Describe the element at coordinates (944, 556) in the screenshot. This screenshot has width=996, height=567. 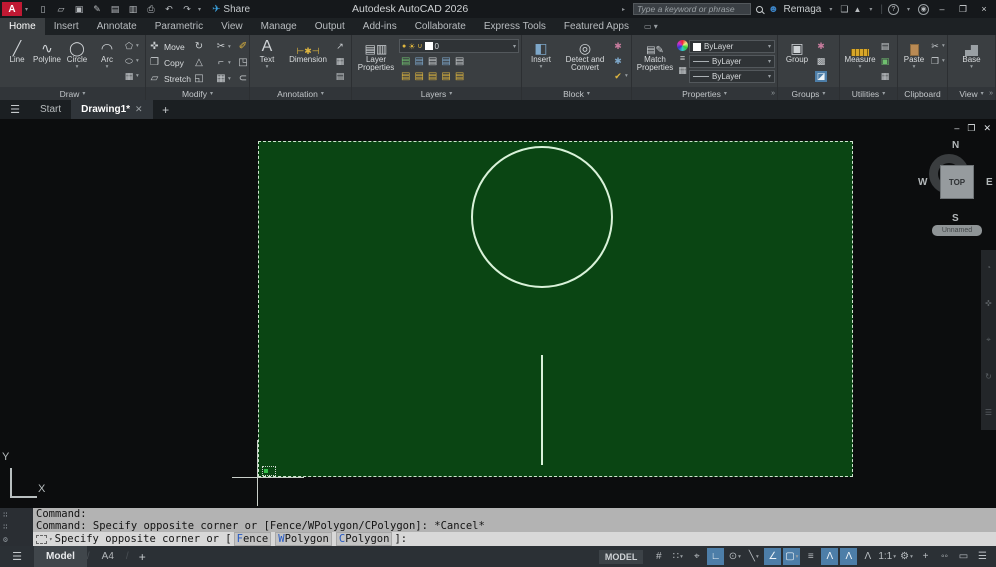
I see `isolate-objects-icon: ◦◦ ▾` at that location.